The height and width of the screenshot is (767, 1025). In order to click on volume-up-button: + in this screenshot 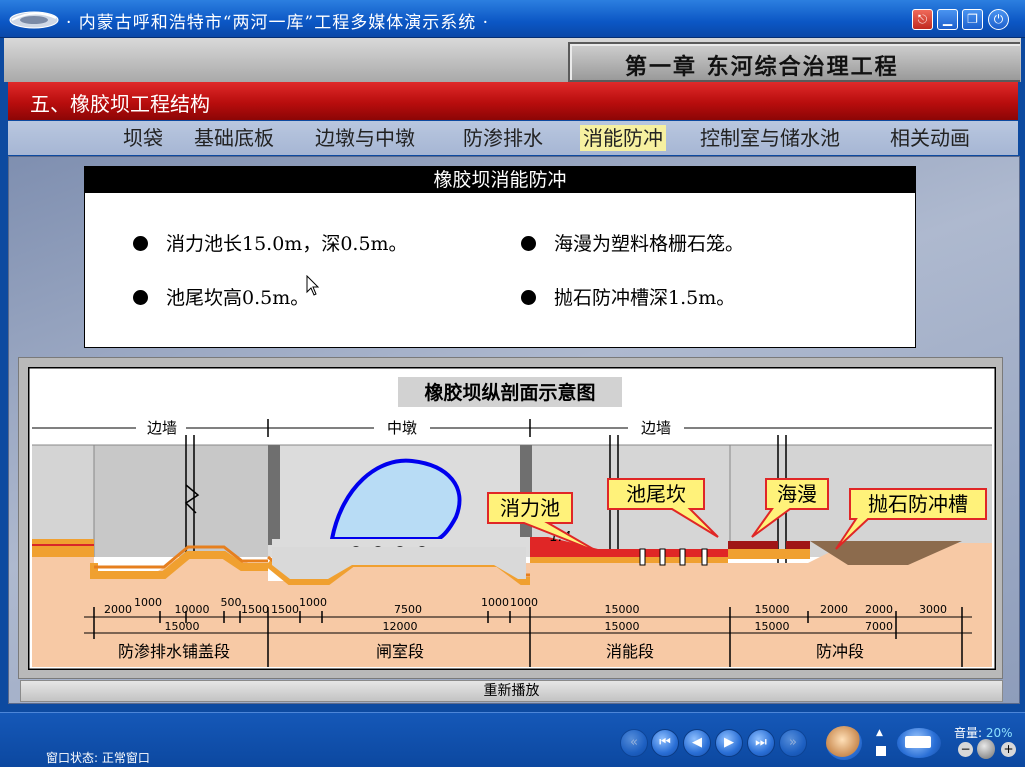, I will do `click(1008, 749)`.